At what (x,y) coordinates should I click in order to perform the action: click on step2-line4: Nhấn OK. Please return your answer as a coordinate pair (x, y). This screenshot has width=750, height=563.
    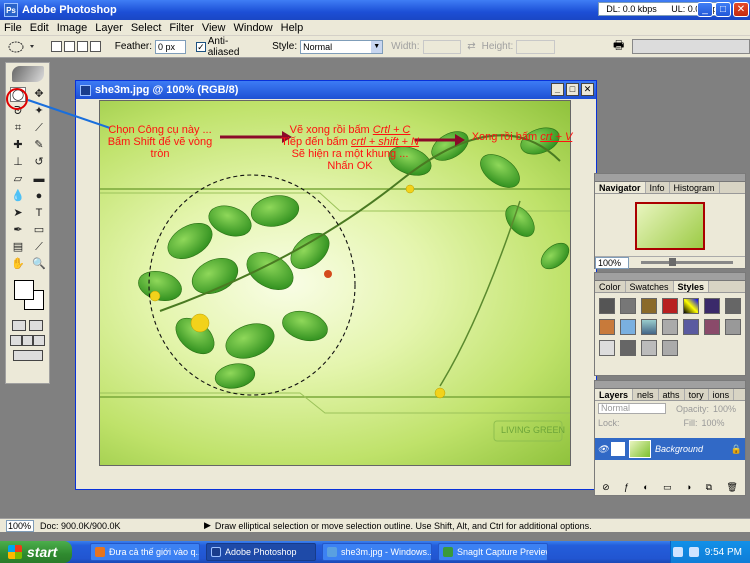
    Looking at the image, I should click on (350, 166).